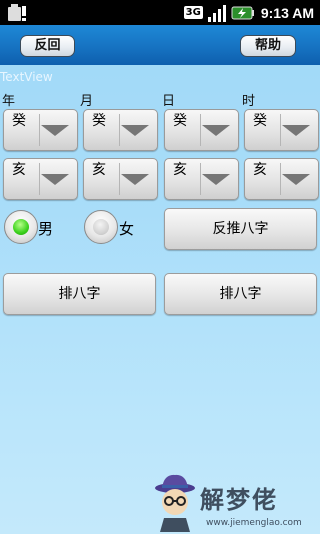  I want to click on signal-icon, so click(216, 13).